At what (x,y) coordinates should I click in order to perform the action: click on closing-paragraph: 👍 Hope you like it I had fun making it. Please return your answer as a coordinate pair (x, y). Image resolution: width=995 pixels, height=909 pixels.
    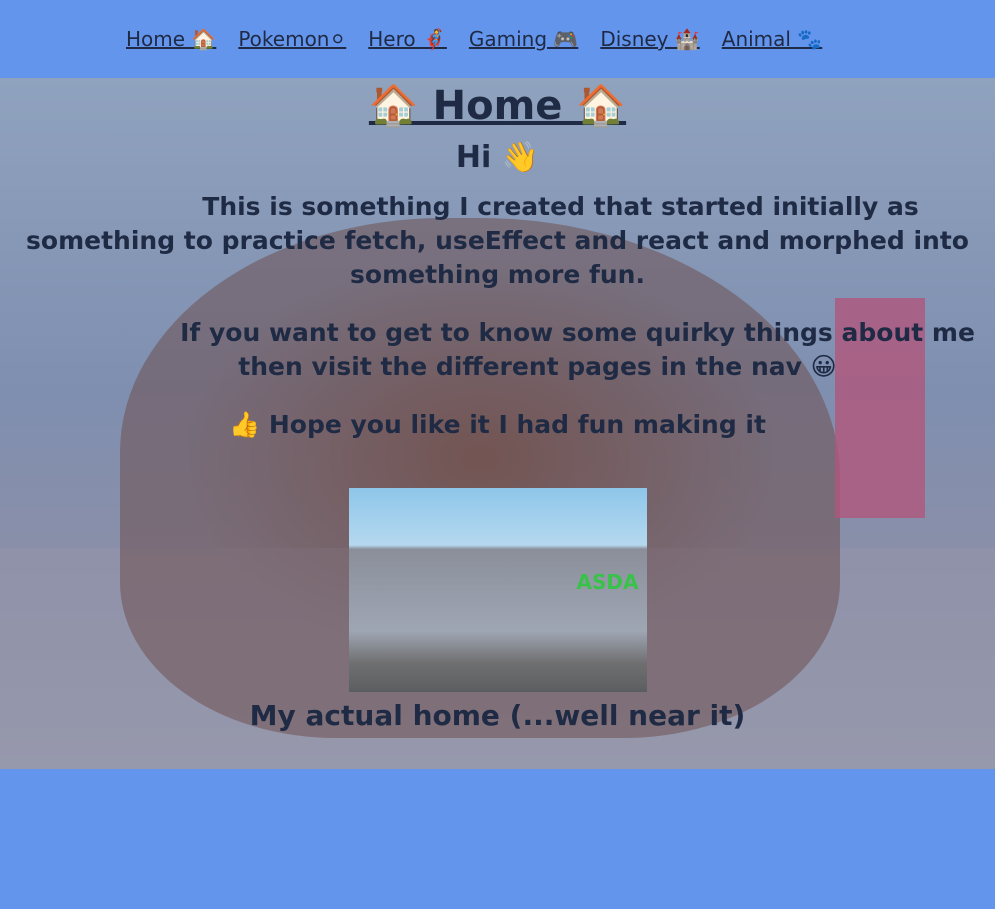
    Looking at the image, I should click on (497, 424).